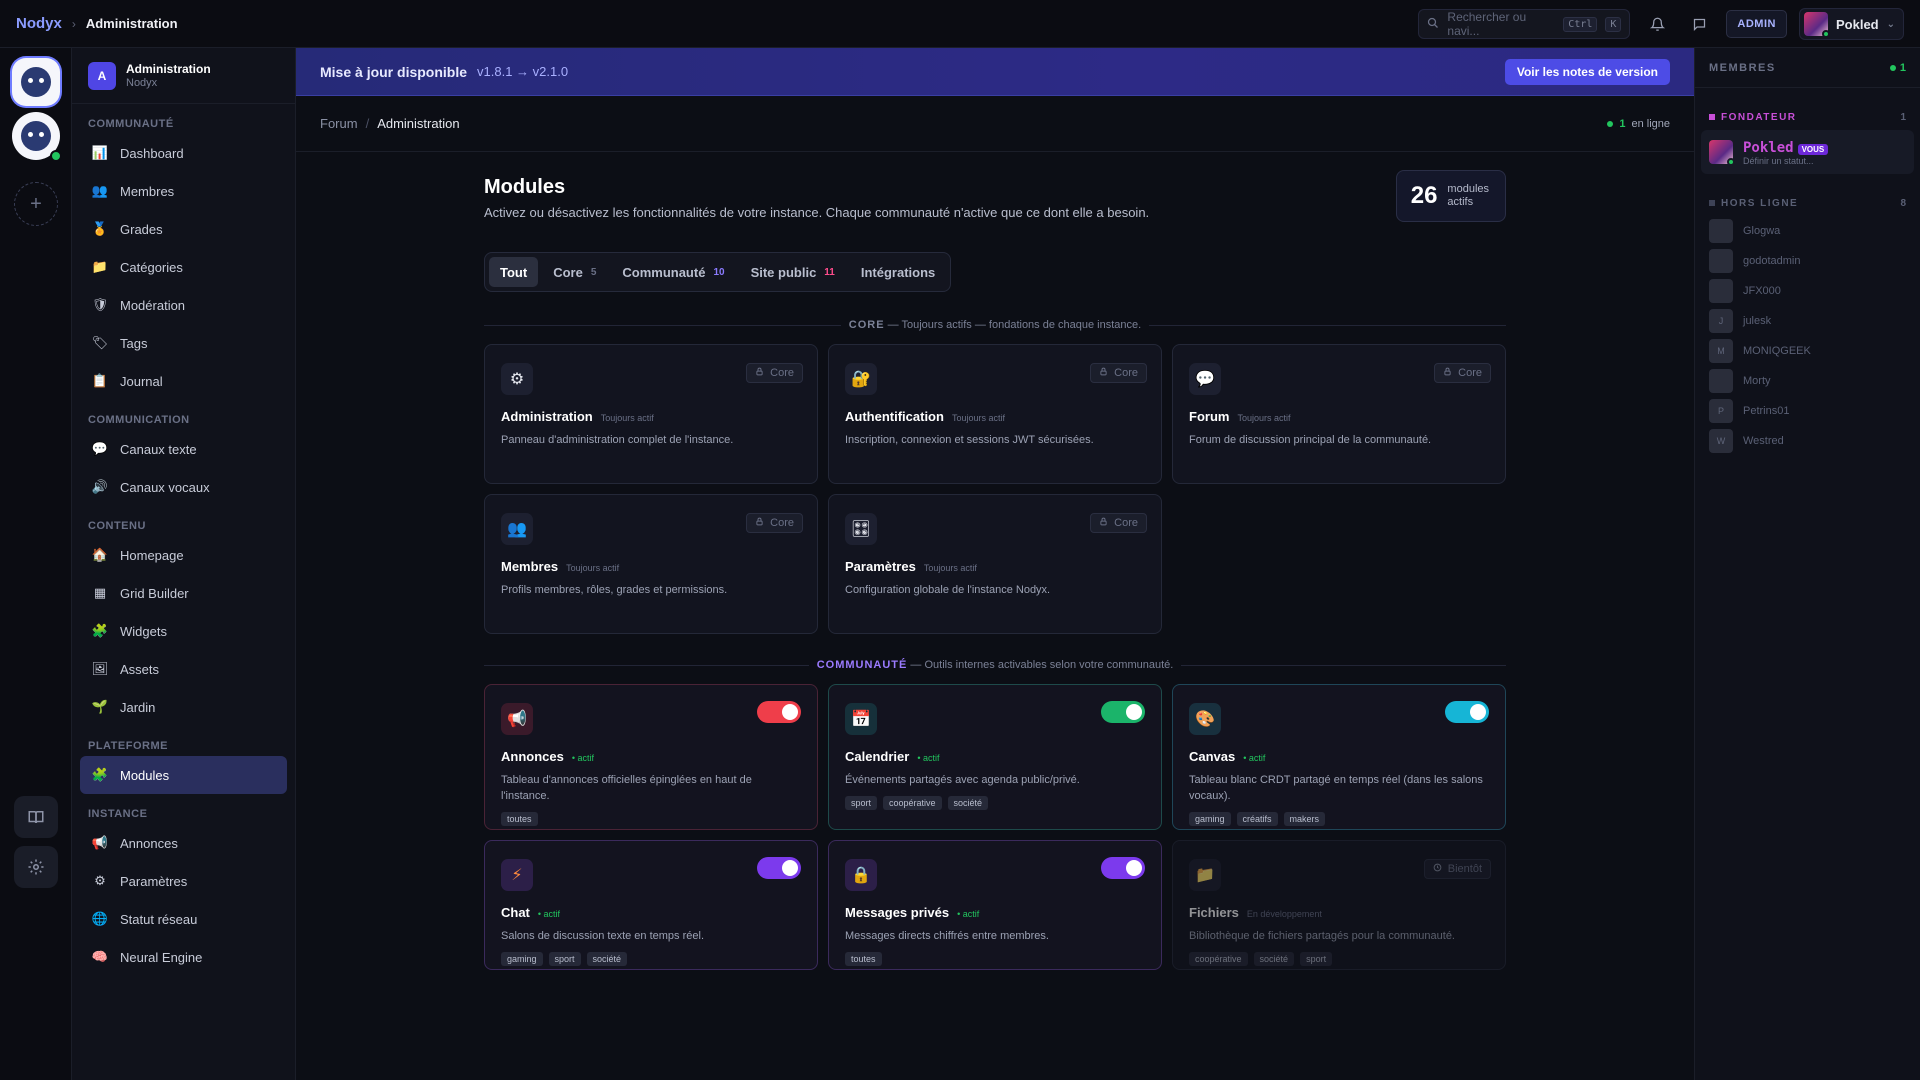 This screenshot has height=1080, width=1920. I want to click on module-status: • actif, so click(968, 914).